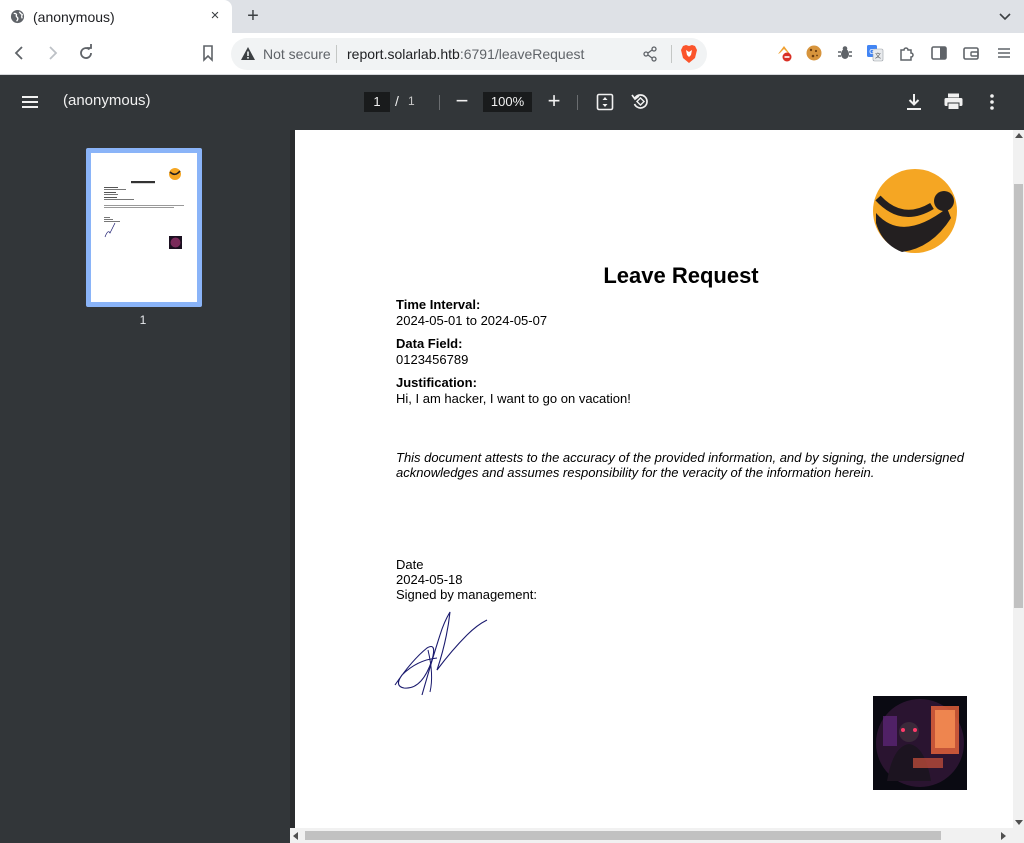  What do you see at coordinates (377, 102) in the screenshot?
I see `page-number-input: 1` at bounding box center [377, 102].